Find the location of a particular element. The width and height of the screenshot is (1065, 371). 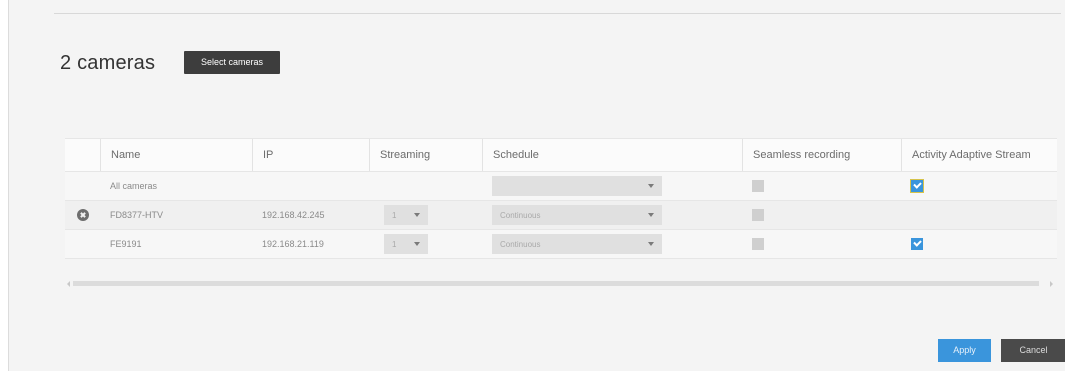

apply-button: Apply is located at coordinates (964, 350).